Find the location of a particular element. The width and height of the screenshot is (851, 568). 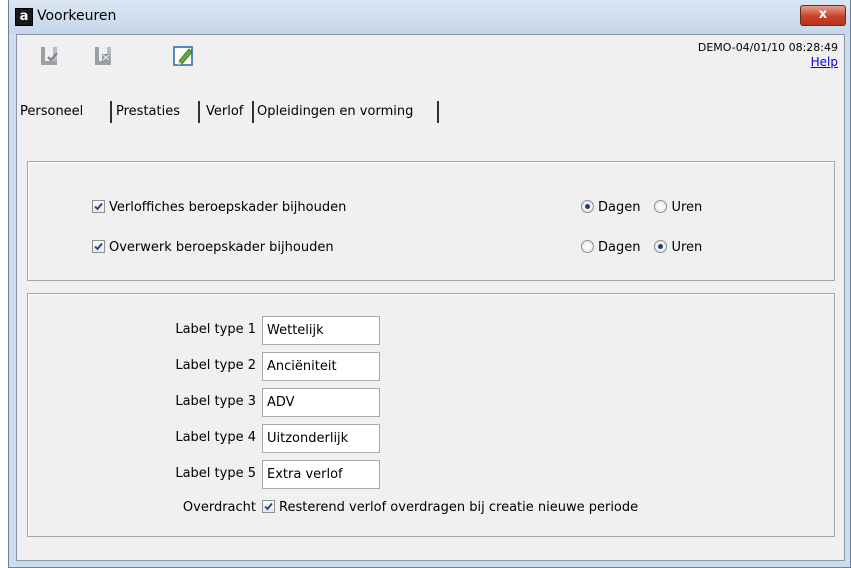

save-check-icon is located at coordinates (49, 56).